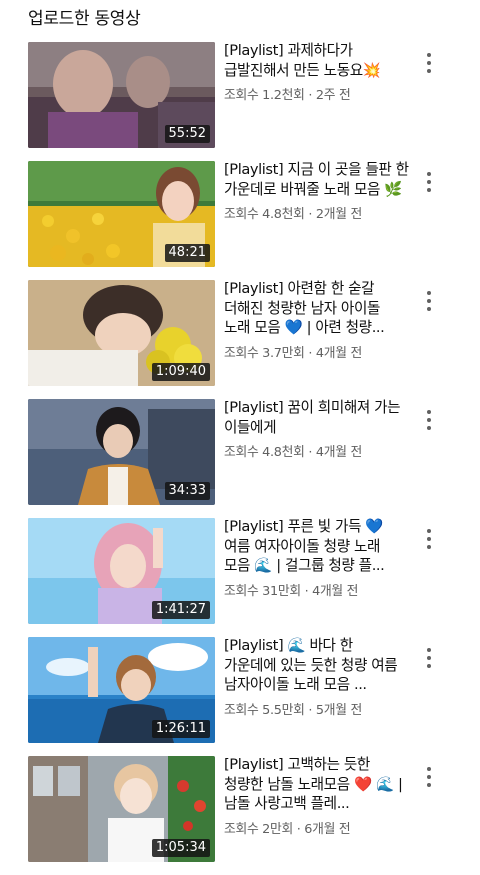 The height and width of the screenshot is (875, 480). I want to click on video-duration: 1:41:27, so click(180, 610).